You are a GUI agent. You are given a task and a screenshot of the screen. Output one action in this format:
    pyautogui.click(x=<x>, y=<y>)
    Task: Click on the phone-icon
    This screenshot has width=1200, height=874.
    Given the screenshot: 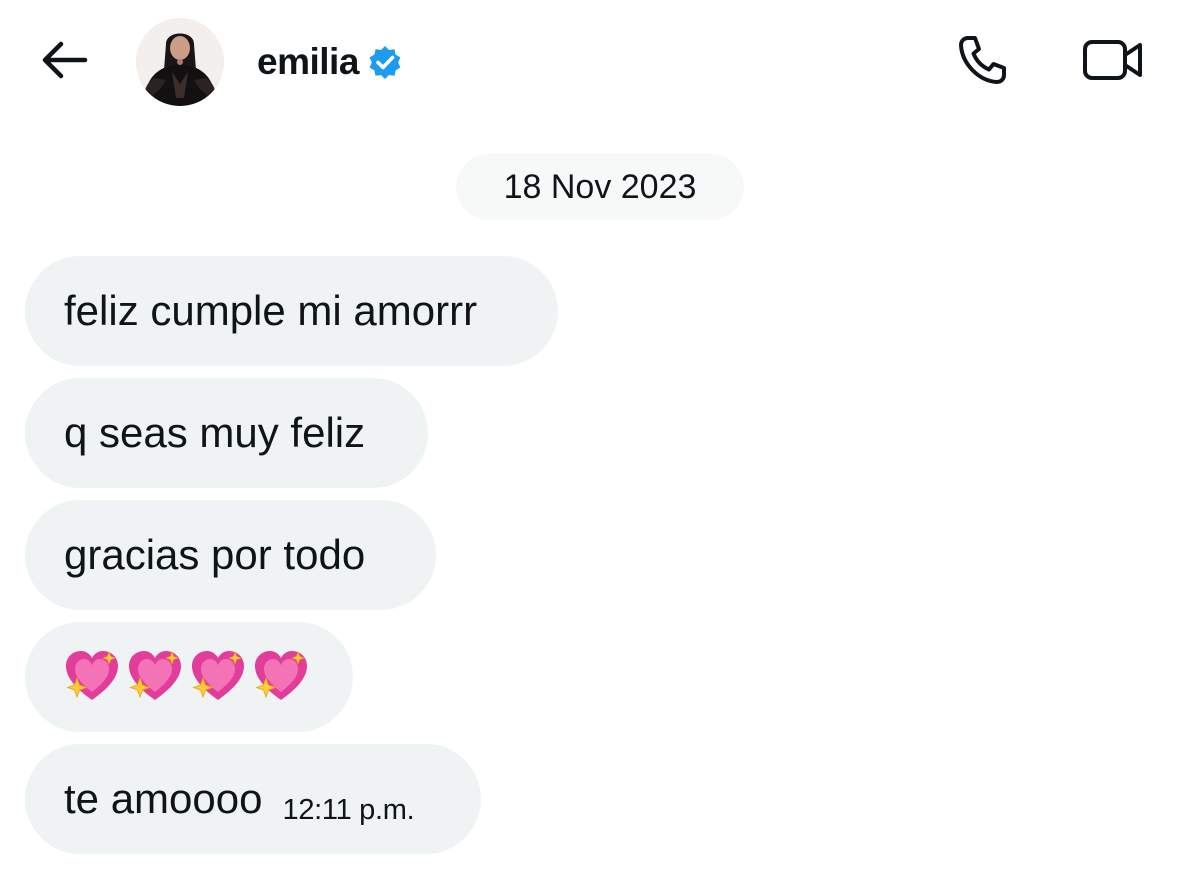 What is the action you would take?
    pyautogui.click(x=982, y=62)
    